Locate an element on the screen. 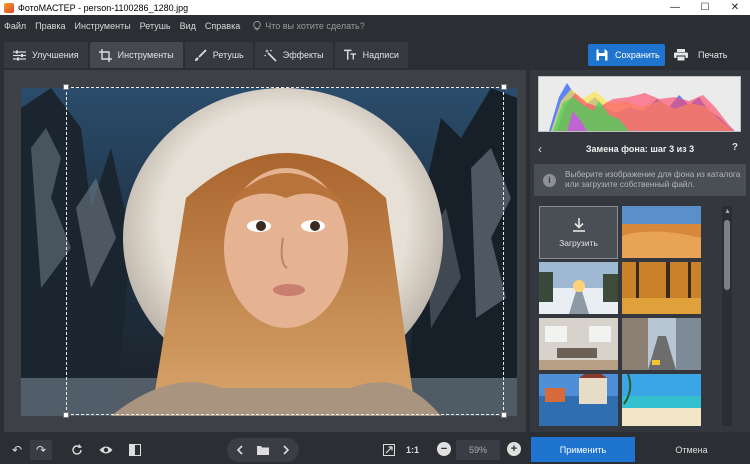 This screenshot has width=750, height=464. minimize-button: — is located at coordinates (675, 7).